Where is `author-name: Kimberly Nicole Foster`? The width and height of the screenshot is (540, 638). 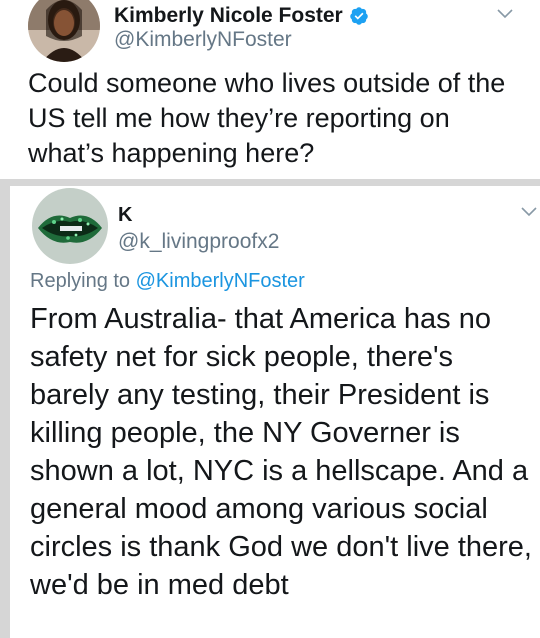
author-name: Kimberly Nicole Foster is located at coordinates (241, 16).